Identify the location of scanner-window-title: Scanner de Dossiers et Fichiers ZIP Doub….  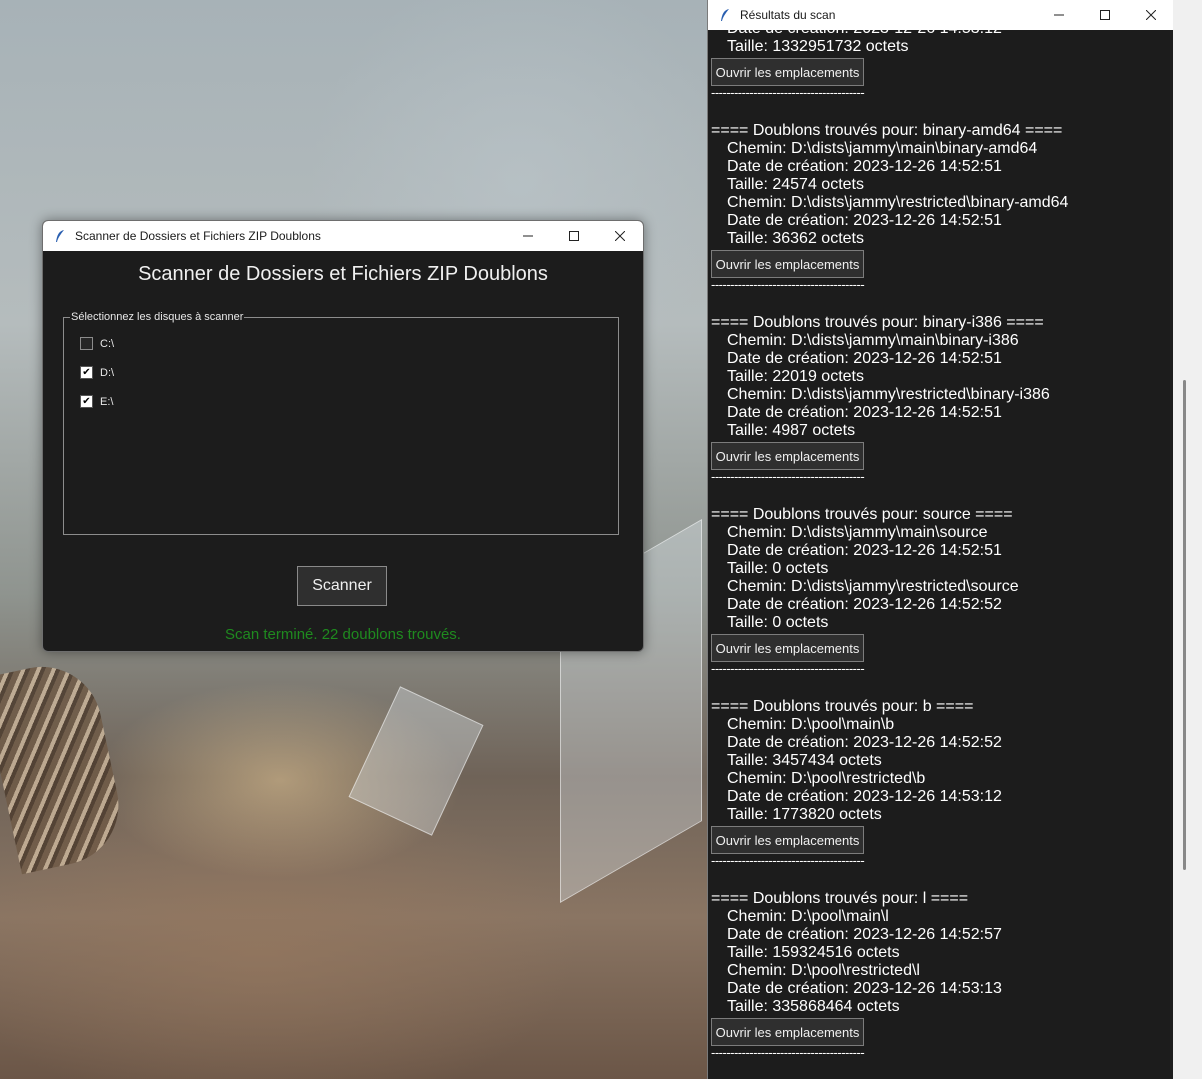
(198, 236).